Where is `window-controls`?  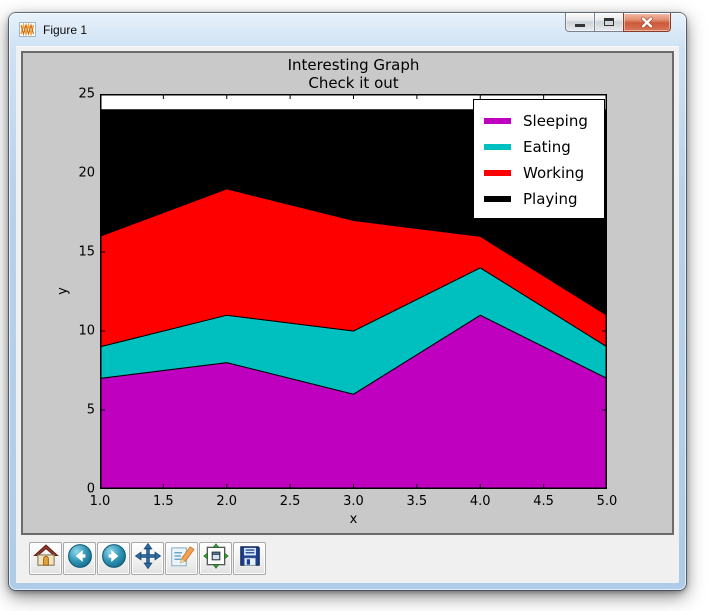
window-controls is located at coordinates (618, 22).